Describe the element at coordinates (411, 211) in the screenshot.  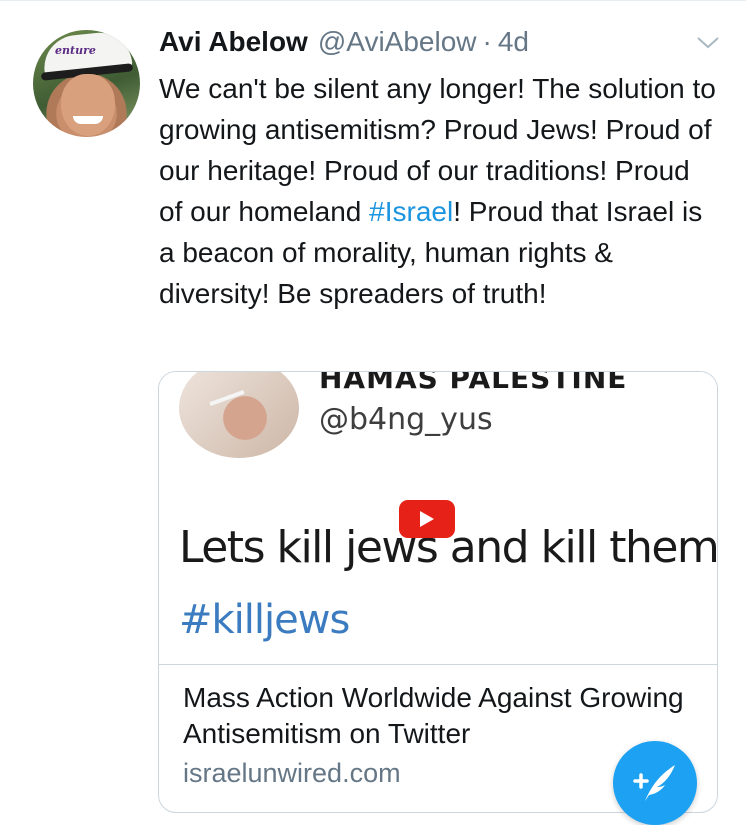
I see `hashtag-link: #Israel` at that location.